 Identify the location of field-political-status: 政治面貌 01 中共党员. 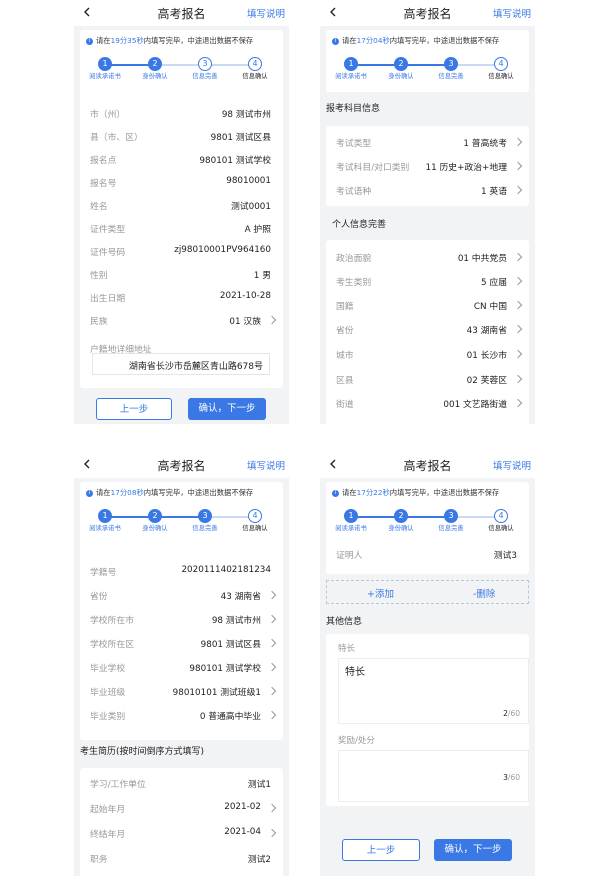
(427, 257).